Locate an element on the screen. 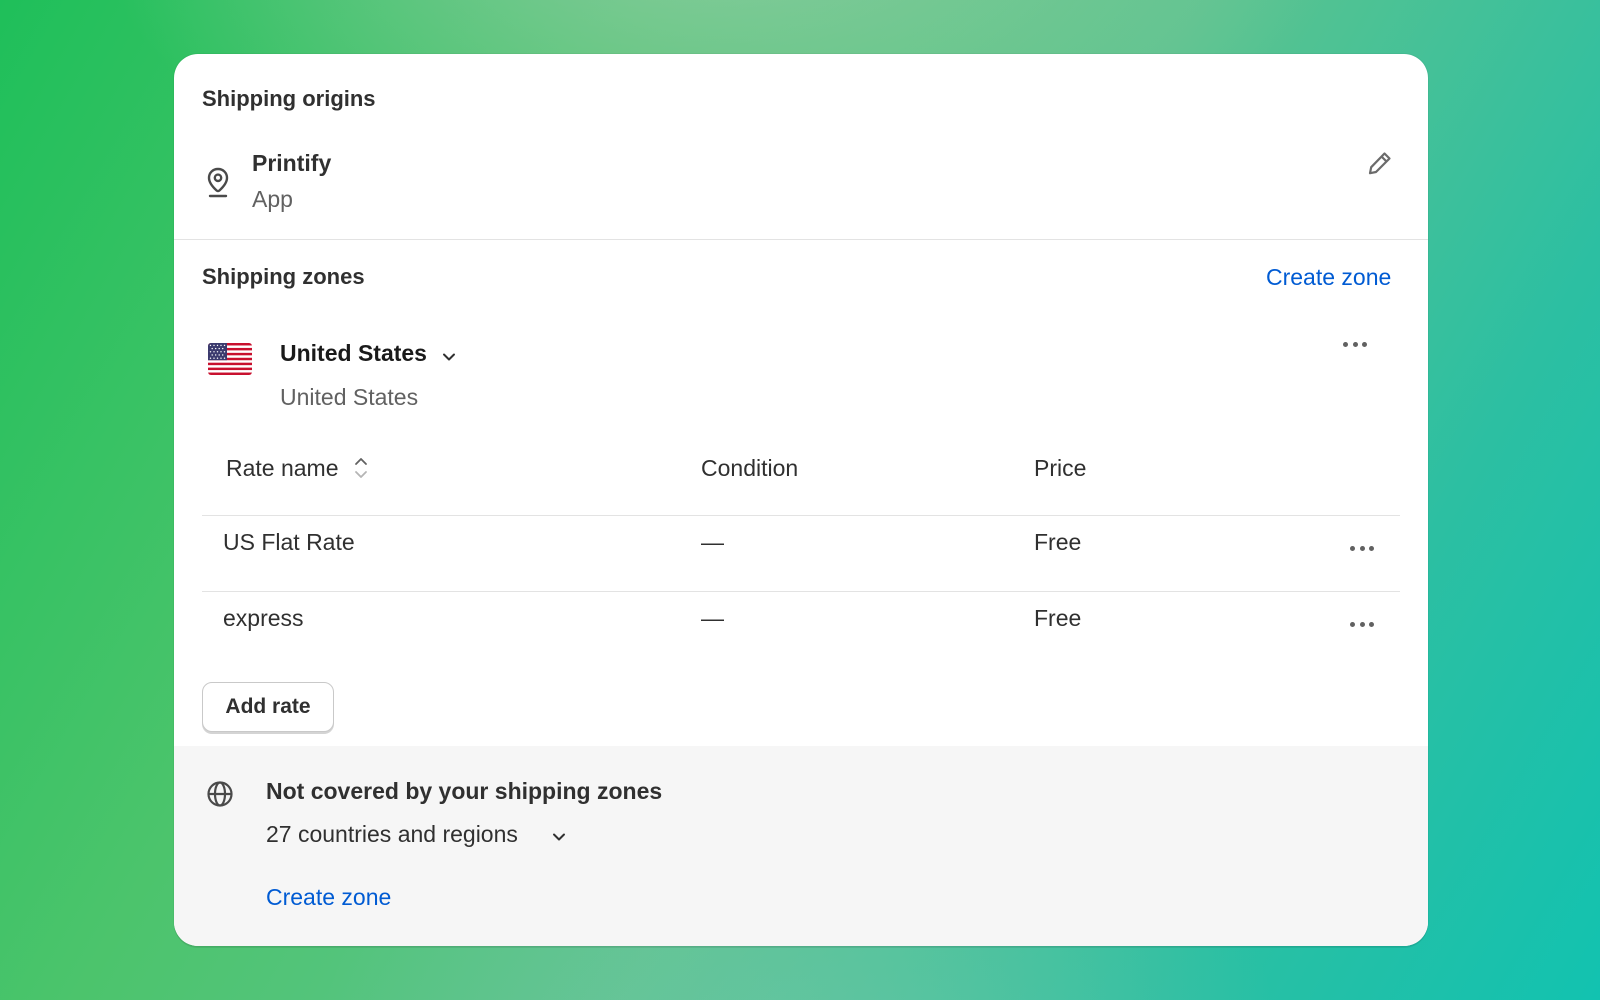  column-header-condition: Condition is located at coordinates (750, 468).